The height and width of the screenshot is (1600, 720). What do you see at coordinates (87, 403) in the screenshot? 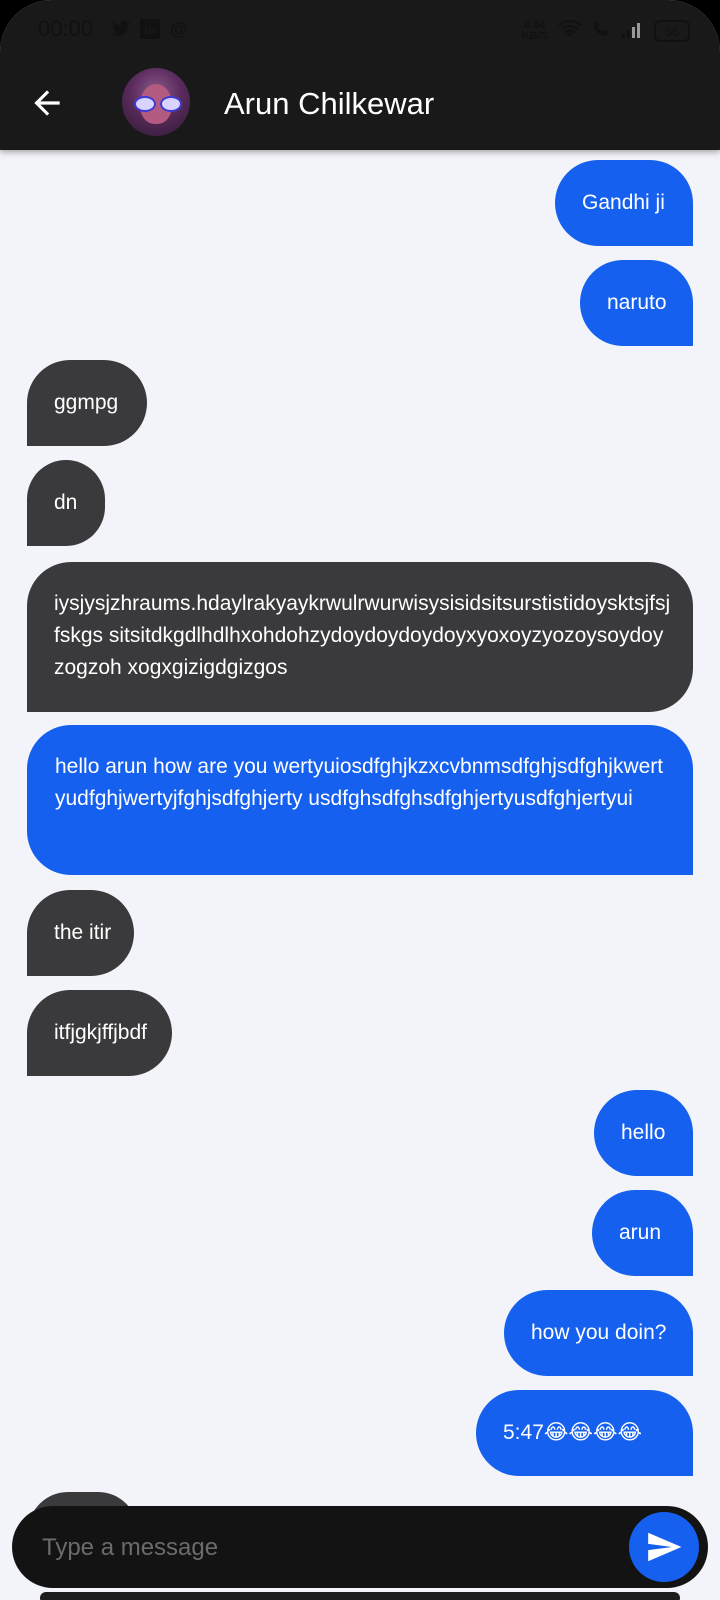
I see `message-bubble: ggmpg` at bounding box center [87, 403].